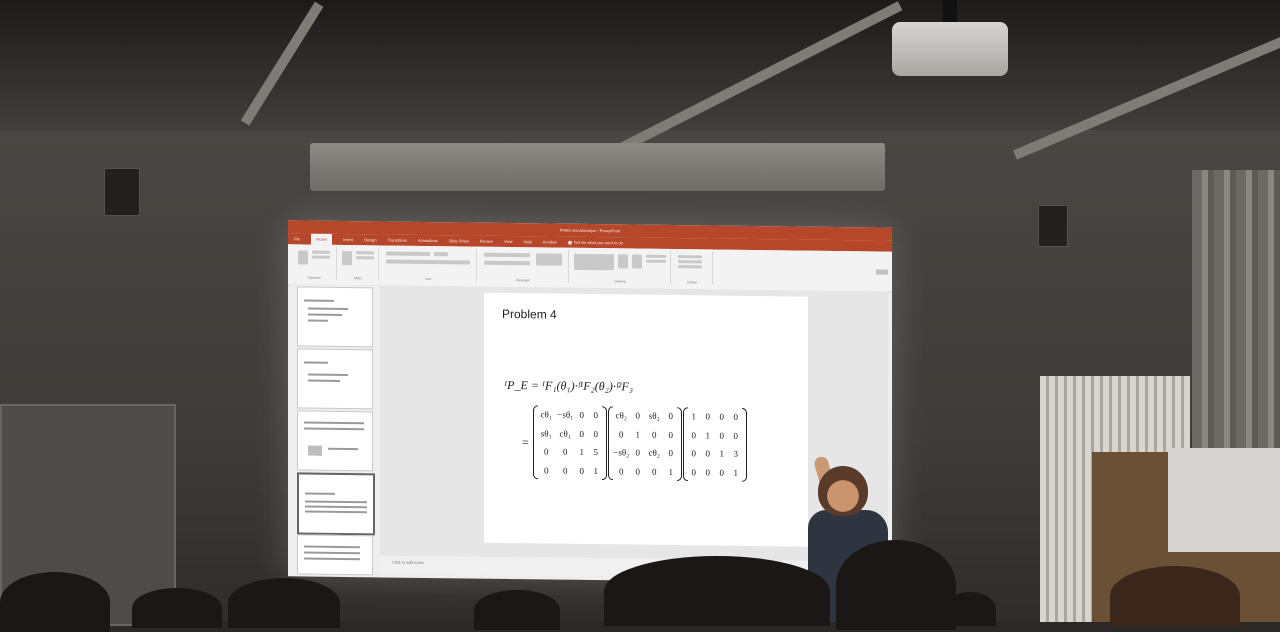 The width and height of the screenshot is (1280, 632). What do you see at coordinates (336, 504) in the screenshot?
I see `slide-thumbnail-selected` at bounding box center [336, 504].